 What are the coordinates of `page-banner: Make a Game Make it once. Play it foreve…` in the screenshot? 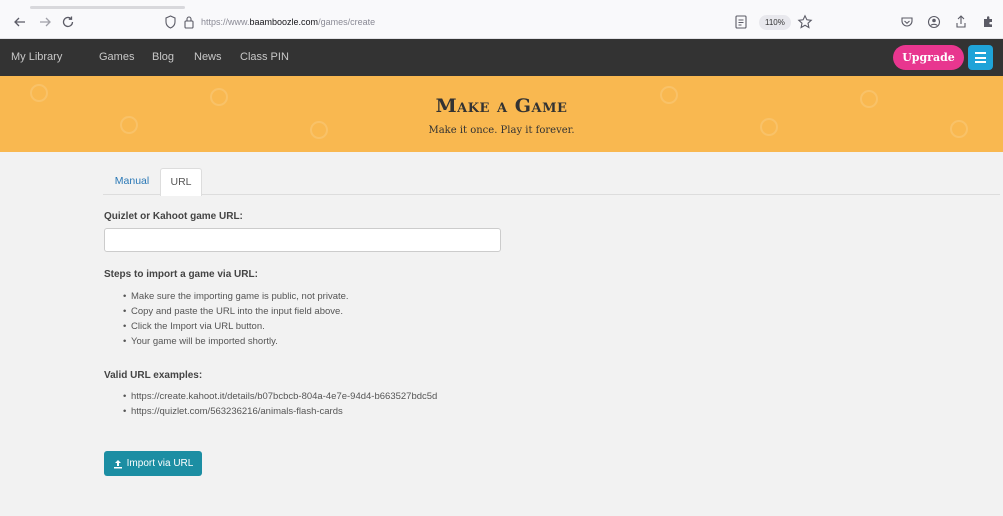 It's located at (501, 114).